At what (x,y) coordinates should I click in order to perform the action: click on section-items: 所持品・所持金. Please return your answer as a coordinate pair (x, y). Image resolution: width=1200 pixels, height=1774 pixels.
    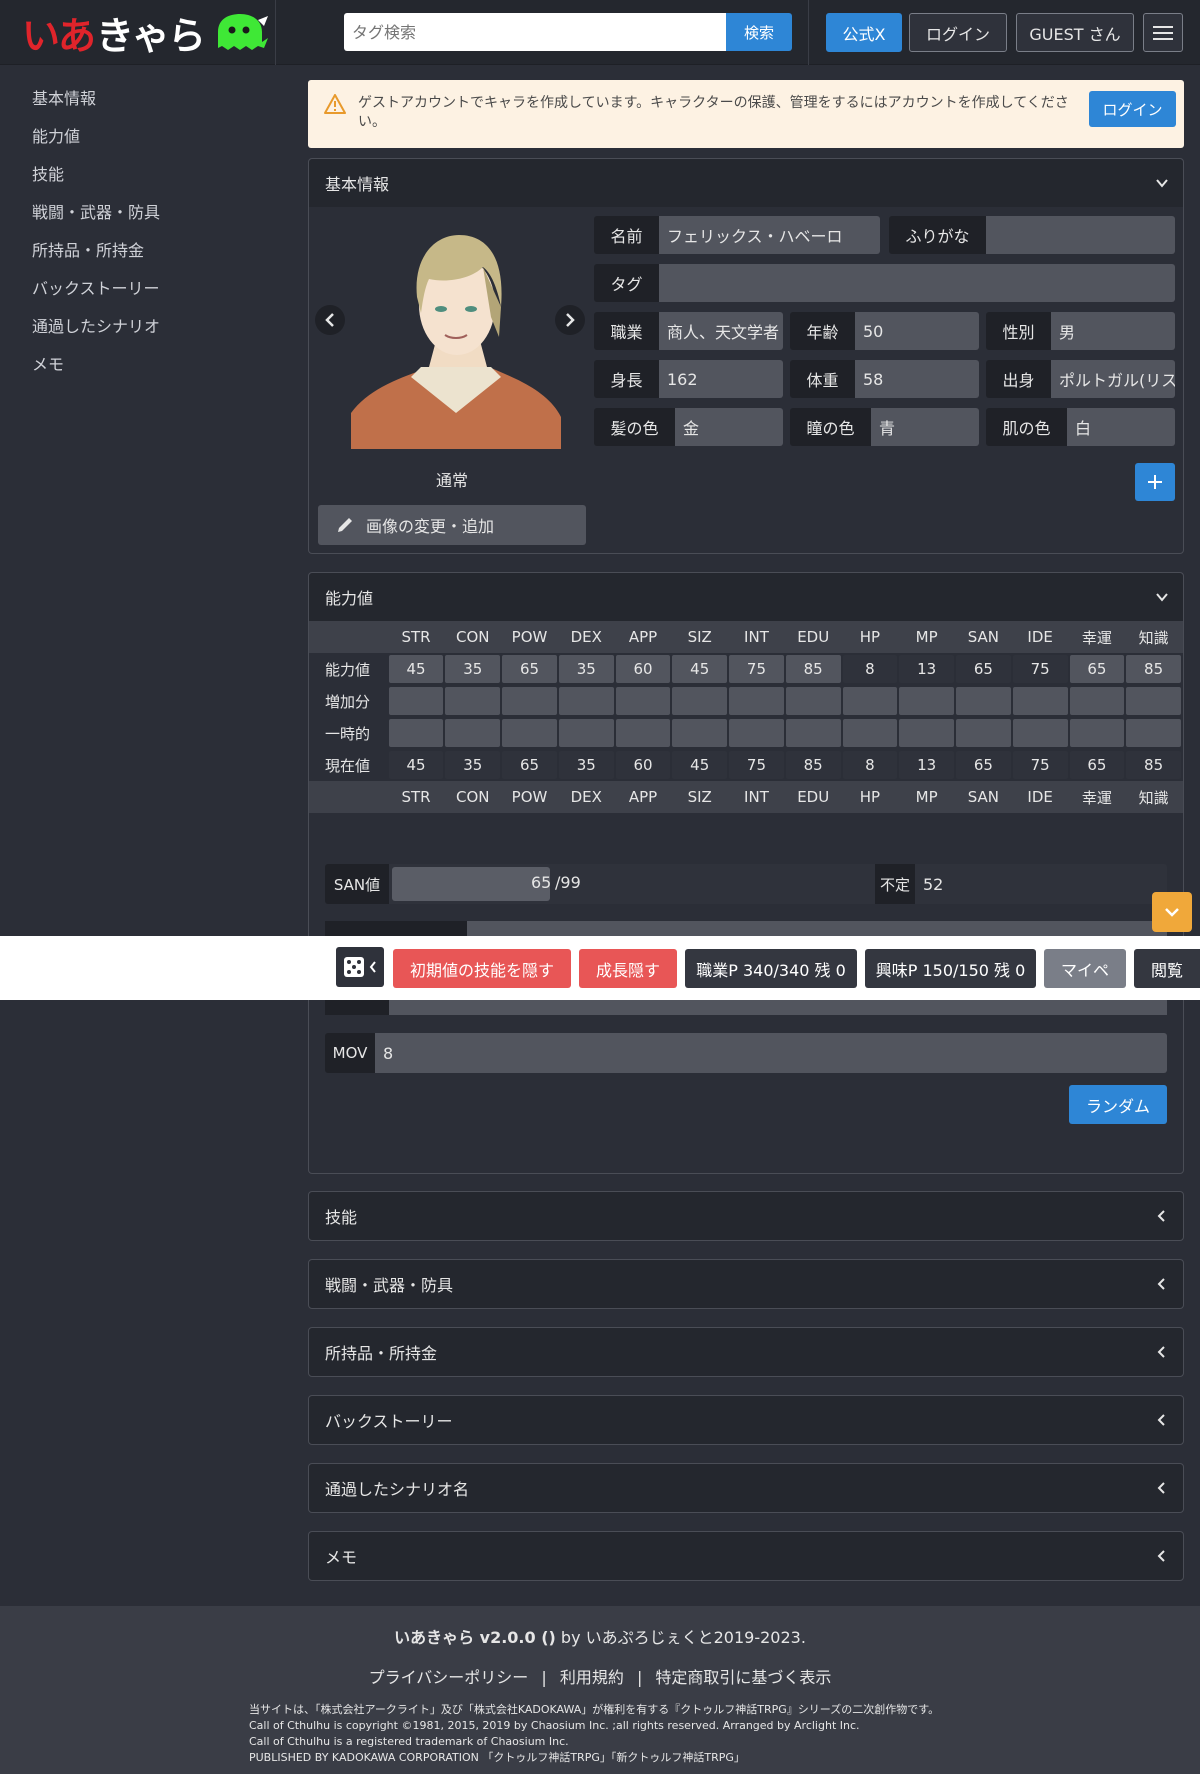
    Looking at the image, I should click on (746, 1352).